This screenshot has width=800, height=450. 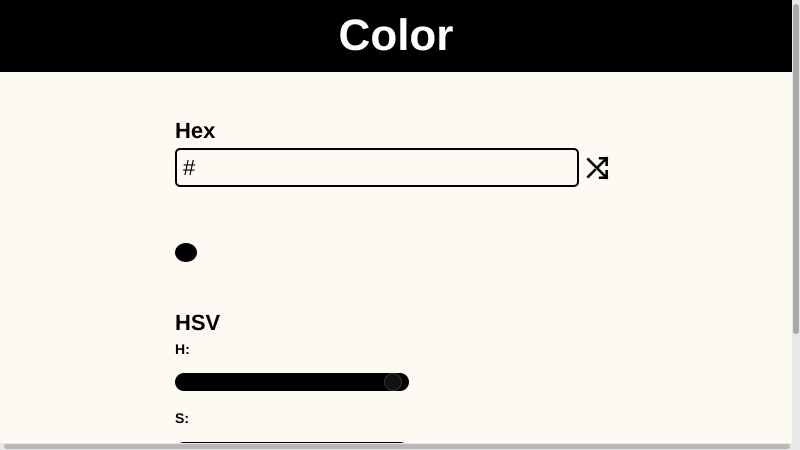 I want to click on slider-label: S:, so click(x=182, y=418).